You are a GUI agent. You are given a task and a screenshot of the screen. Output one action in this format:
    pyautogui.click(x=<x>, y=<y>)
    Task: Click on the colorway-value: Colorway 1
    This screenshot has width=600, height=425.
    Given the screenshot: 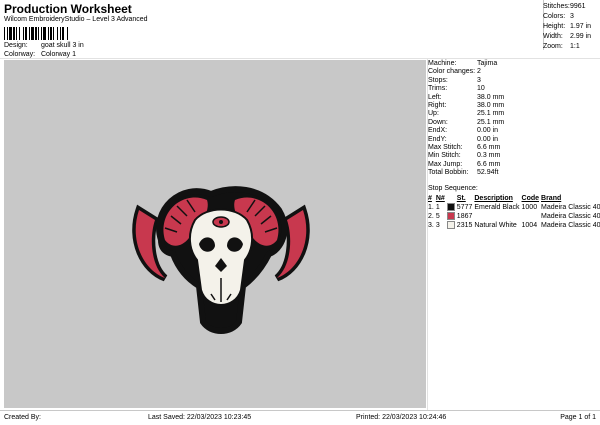 What is the action you would take?
    pyautogui.click(x=58, y=54)
    